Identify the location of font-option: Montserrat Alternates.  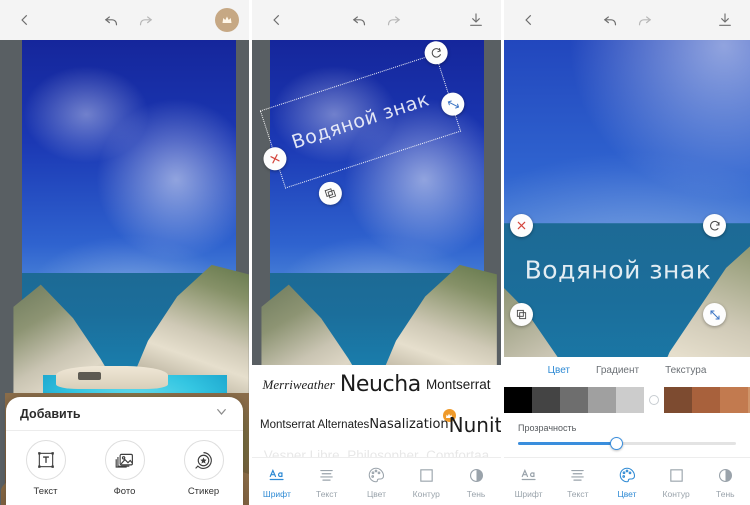
(314, 425).